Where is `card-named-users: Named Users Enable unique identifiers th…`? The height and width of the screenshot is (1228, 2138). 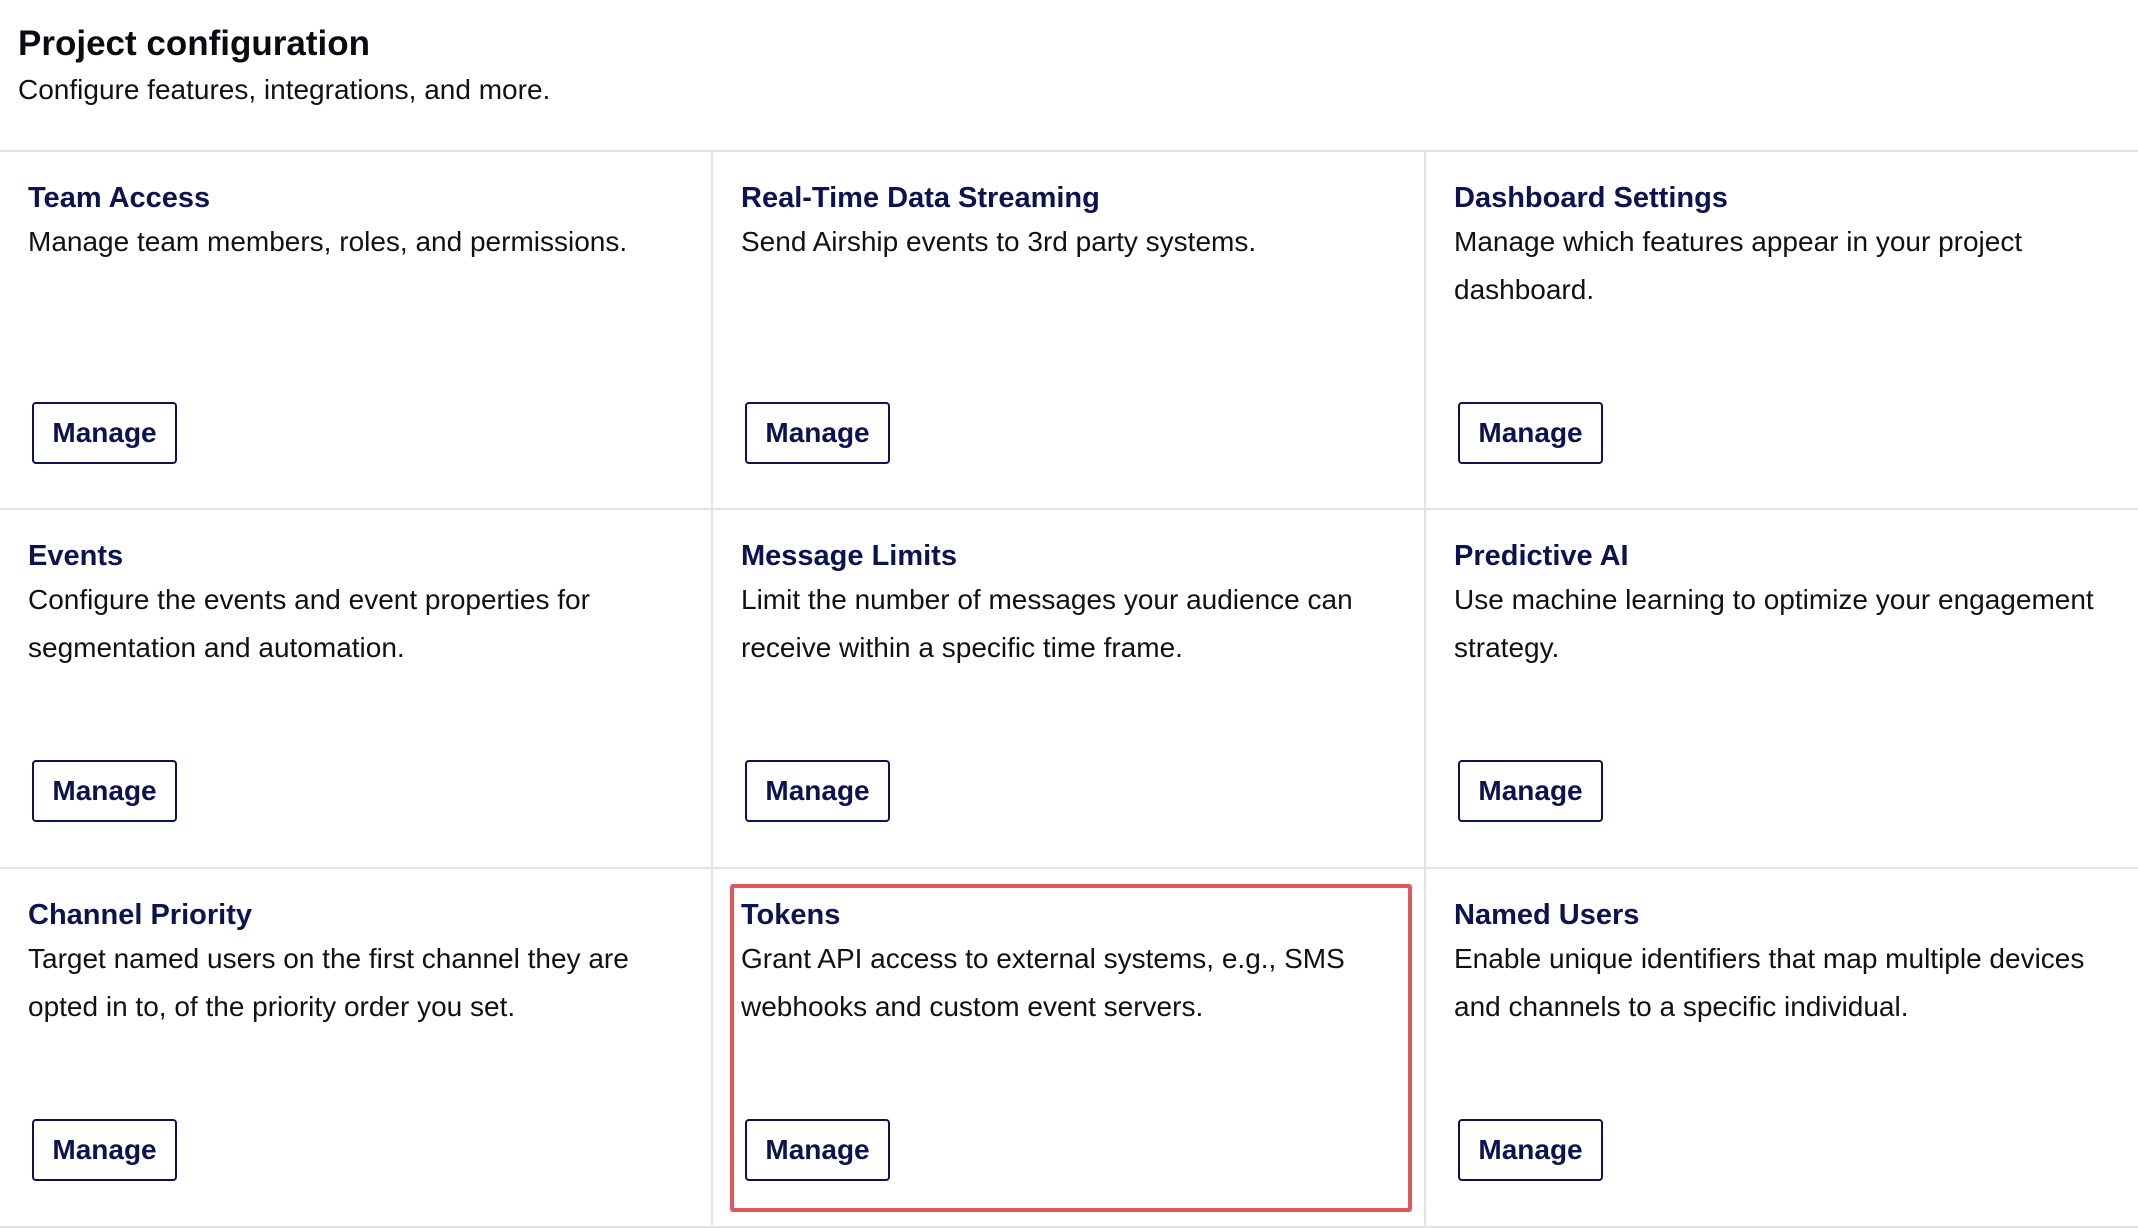
card-named-users: Named Users Enable unique identifiers th… is located at coordinates (1782, 1048).